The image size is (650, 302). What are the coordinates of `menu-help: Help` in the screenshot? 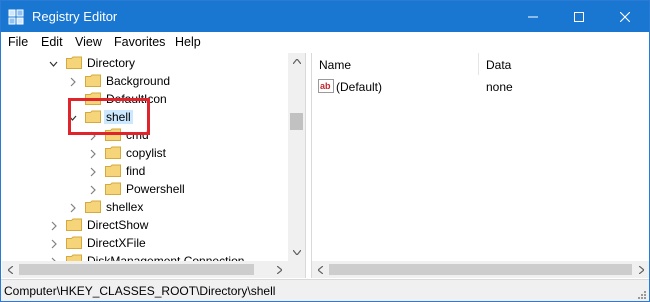 It's located at (188, 42).